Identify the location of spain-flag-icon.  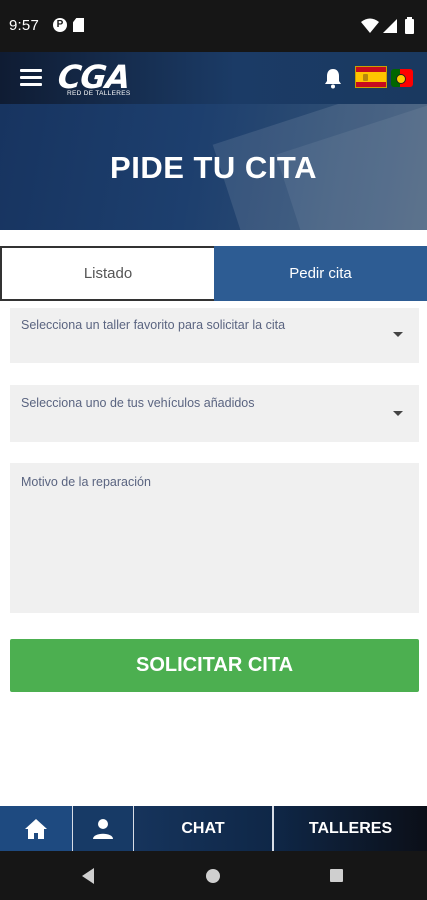
(371, 77).